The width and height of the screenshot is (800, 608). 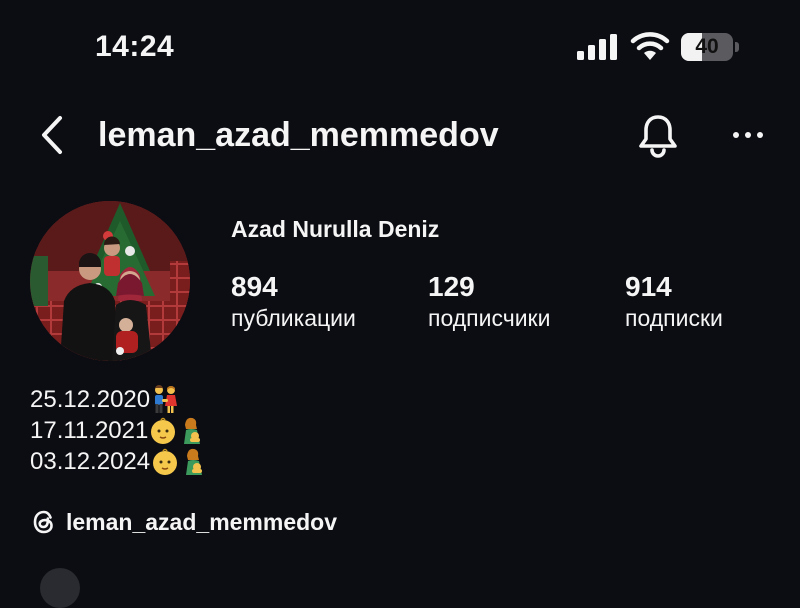 I want to click on wifi-icon, so click(x=650, y=46).